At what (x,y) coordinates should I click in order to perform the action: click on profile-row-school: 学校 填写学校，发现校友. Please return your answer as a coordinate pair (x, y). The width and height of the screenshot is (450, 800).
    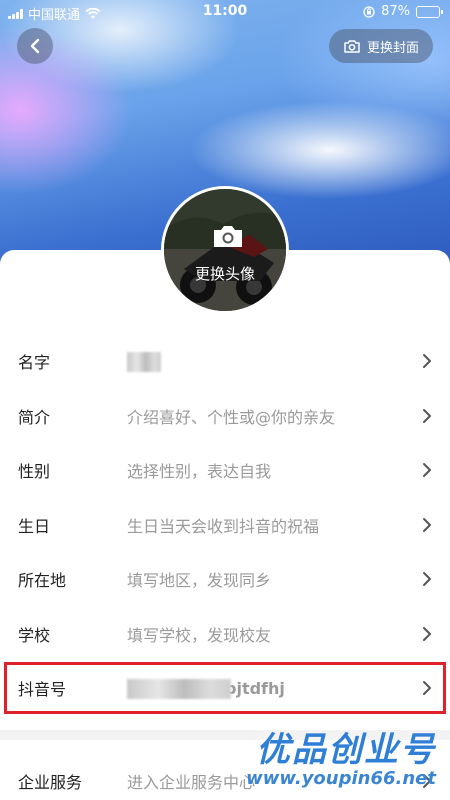
    Looking at the image, I should click on (225, 634).